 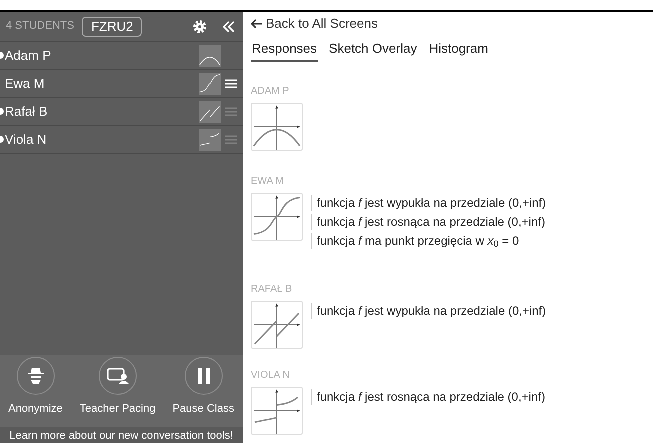 What do you see at coordinates (118, 387) in the screenshot?
I see `control-button: Teacher Pacing` at bounding box center [118, 387].